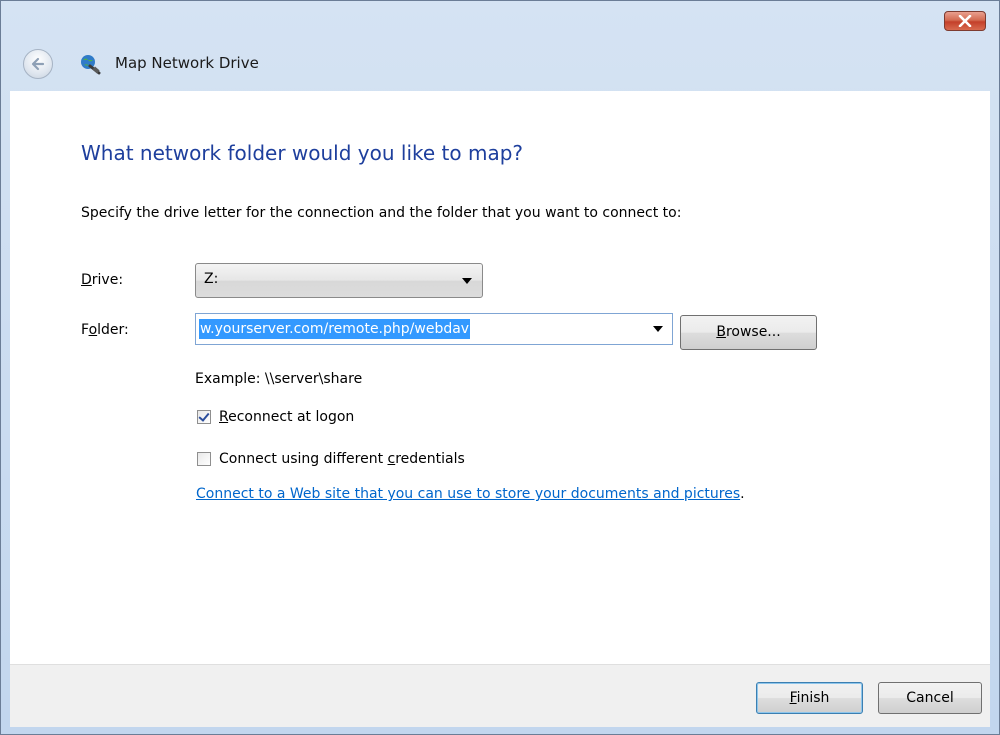 Image resolution: width=1000 pixels, height=735 pixels. Describe the element at coordinates (335, 329) in the screenshot. I see `folder-input-value: w.yourserver.com/remote.php/webdav` at that location.